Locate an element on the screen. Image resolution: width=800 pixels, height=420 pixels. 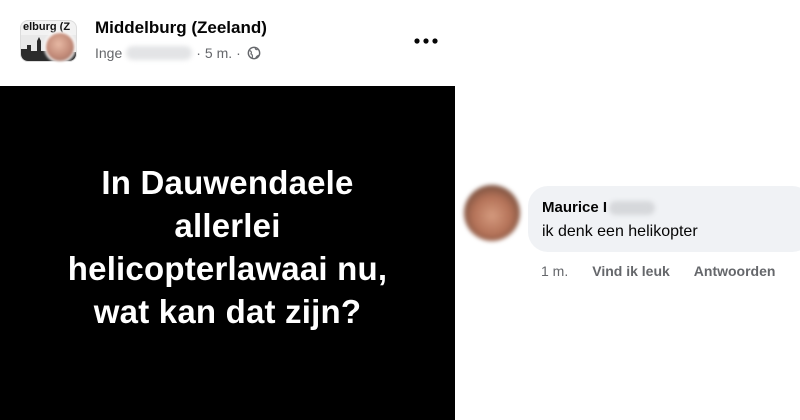
comment-actions: 1 m. Vind ik leuk Antwoorden is located at coordinates (658, 271).